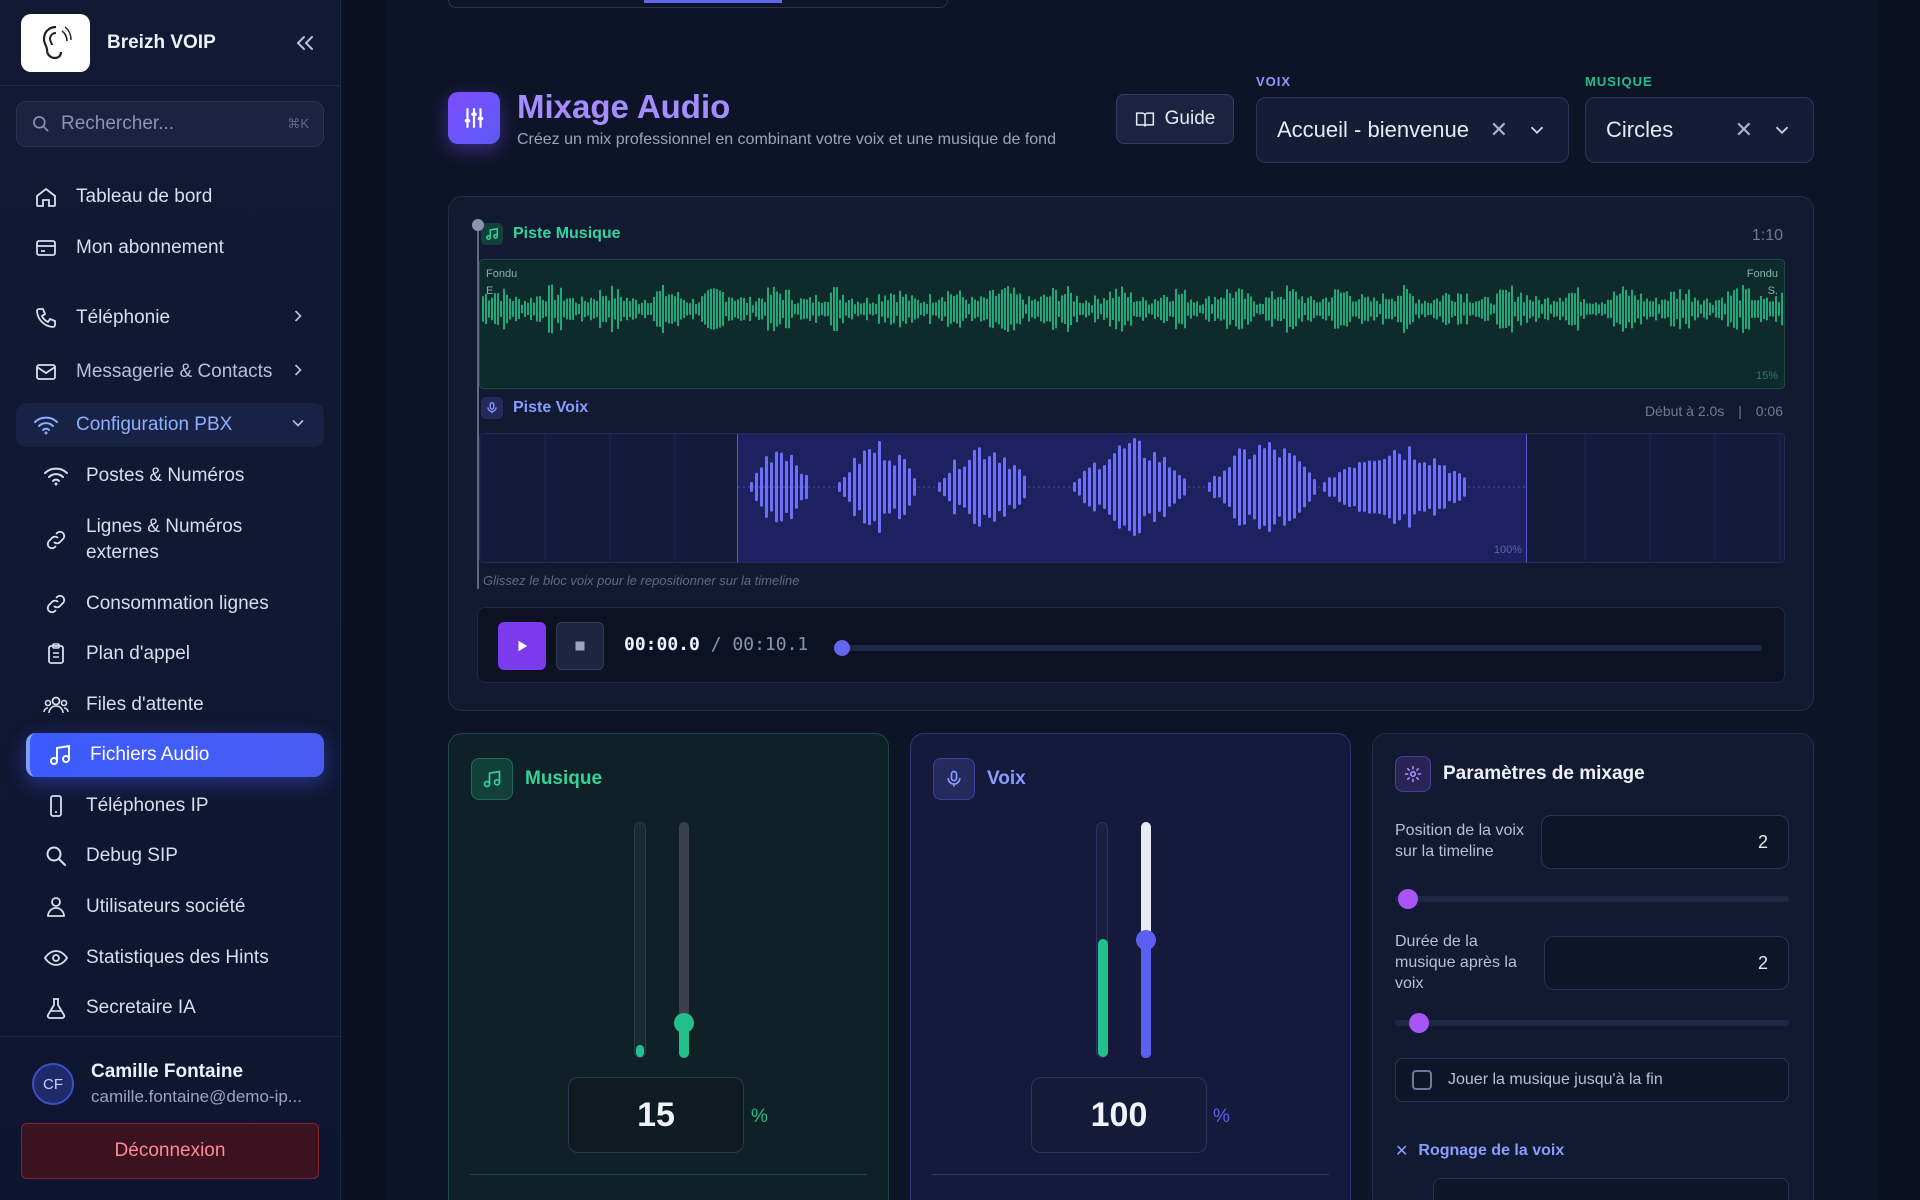  What do you see at coordinates (1408, 899) in the screenshot?
I see `voice-position-handle` at bounding box center [1408, 899].